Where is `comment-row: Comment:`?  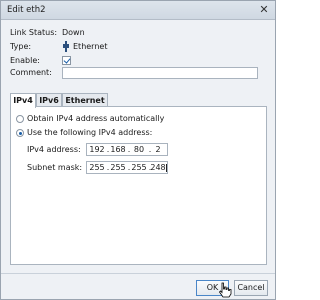 comment-row: Comment: is located at coordinates (140, 73).